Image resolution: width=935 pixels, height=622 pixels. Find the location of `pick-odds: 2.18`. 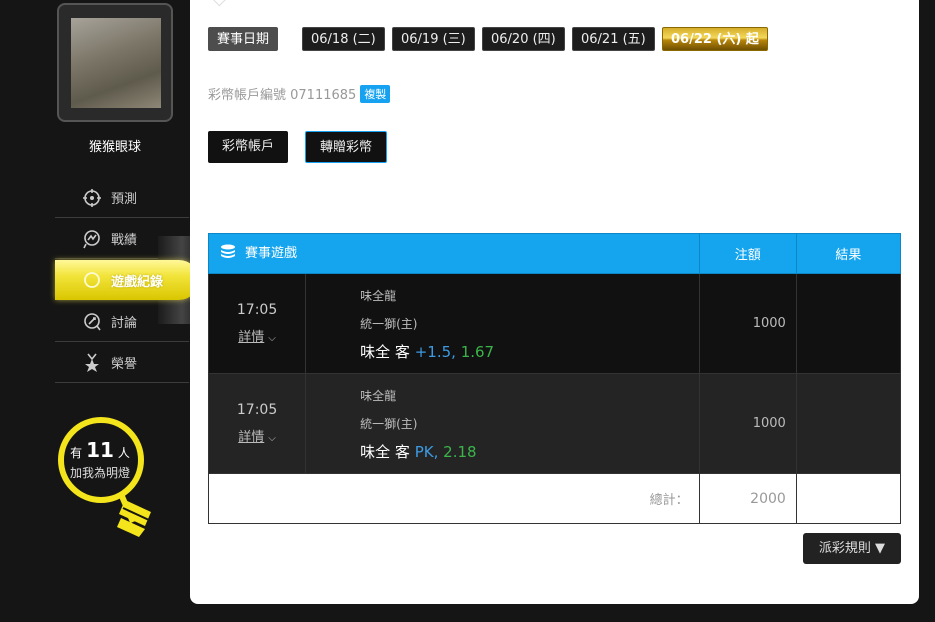

pick-odds: 2.18 is located at coordinates (460, 451).